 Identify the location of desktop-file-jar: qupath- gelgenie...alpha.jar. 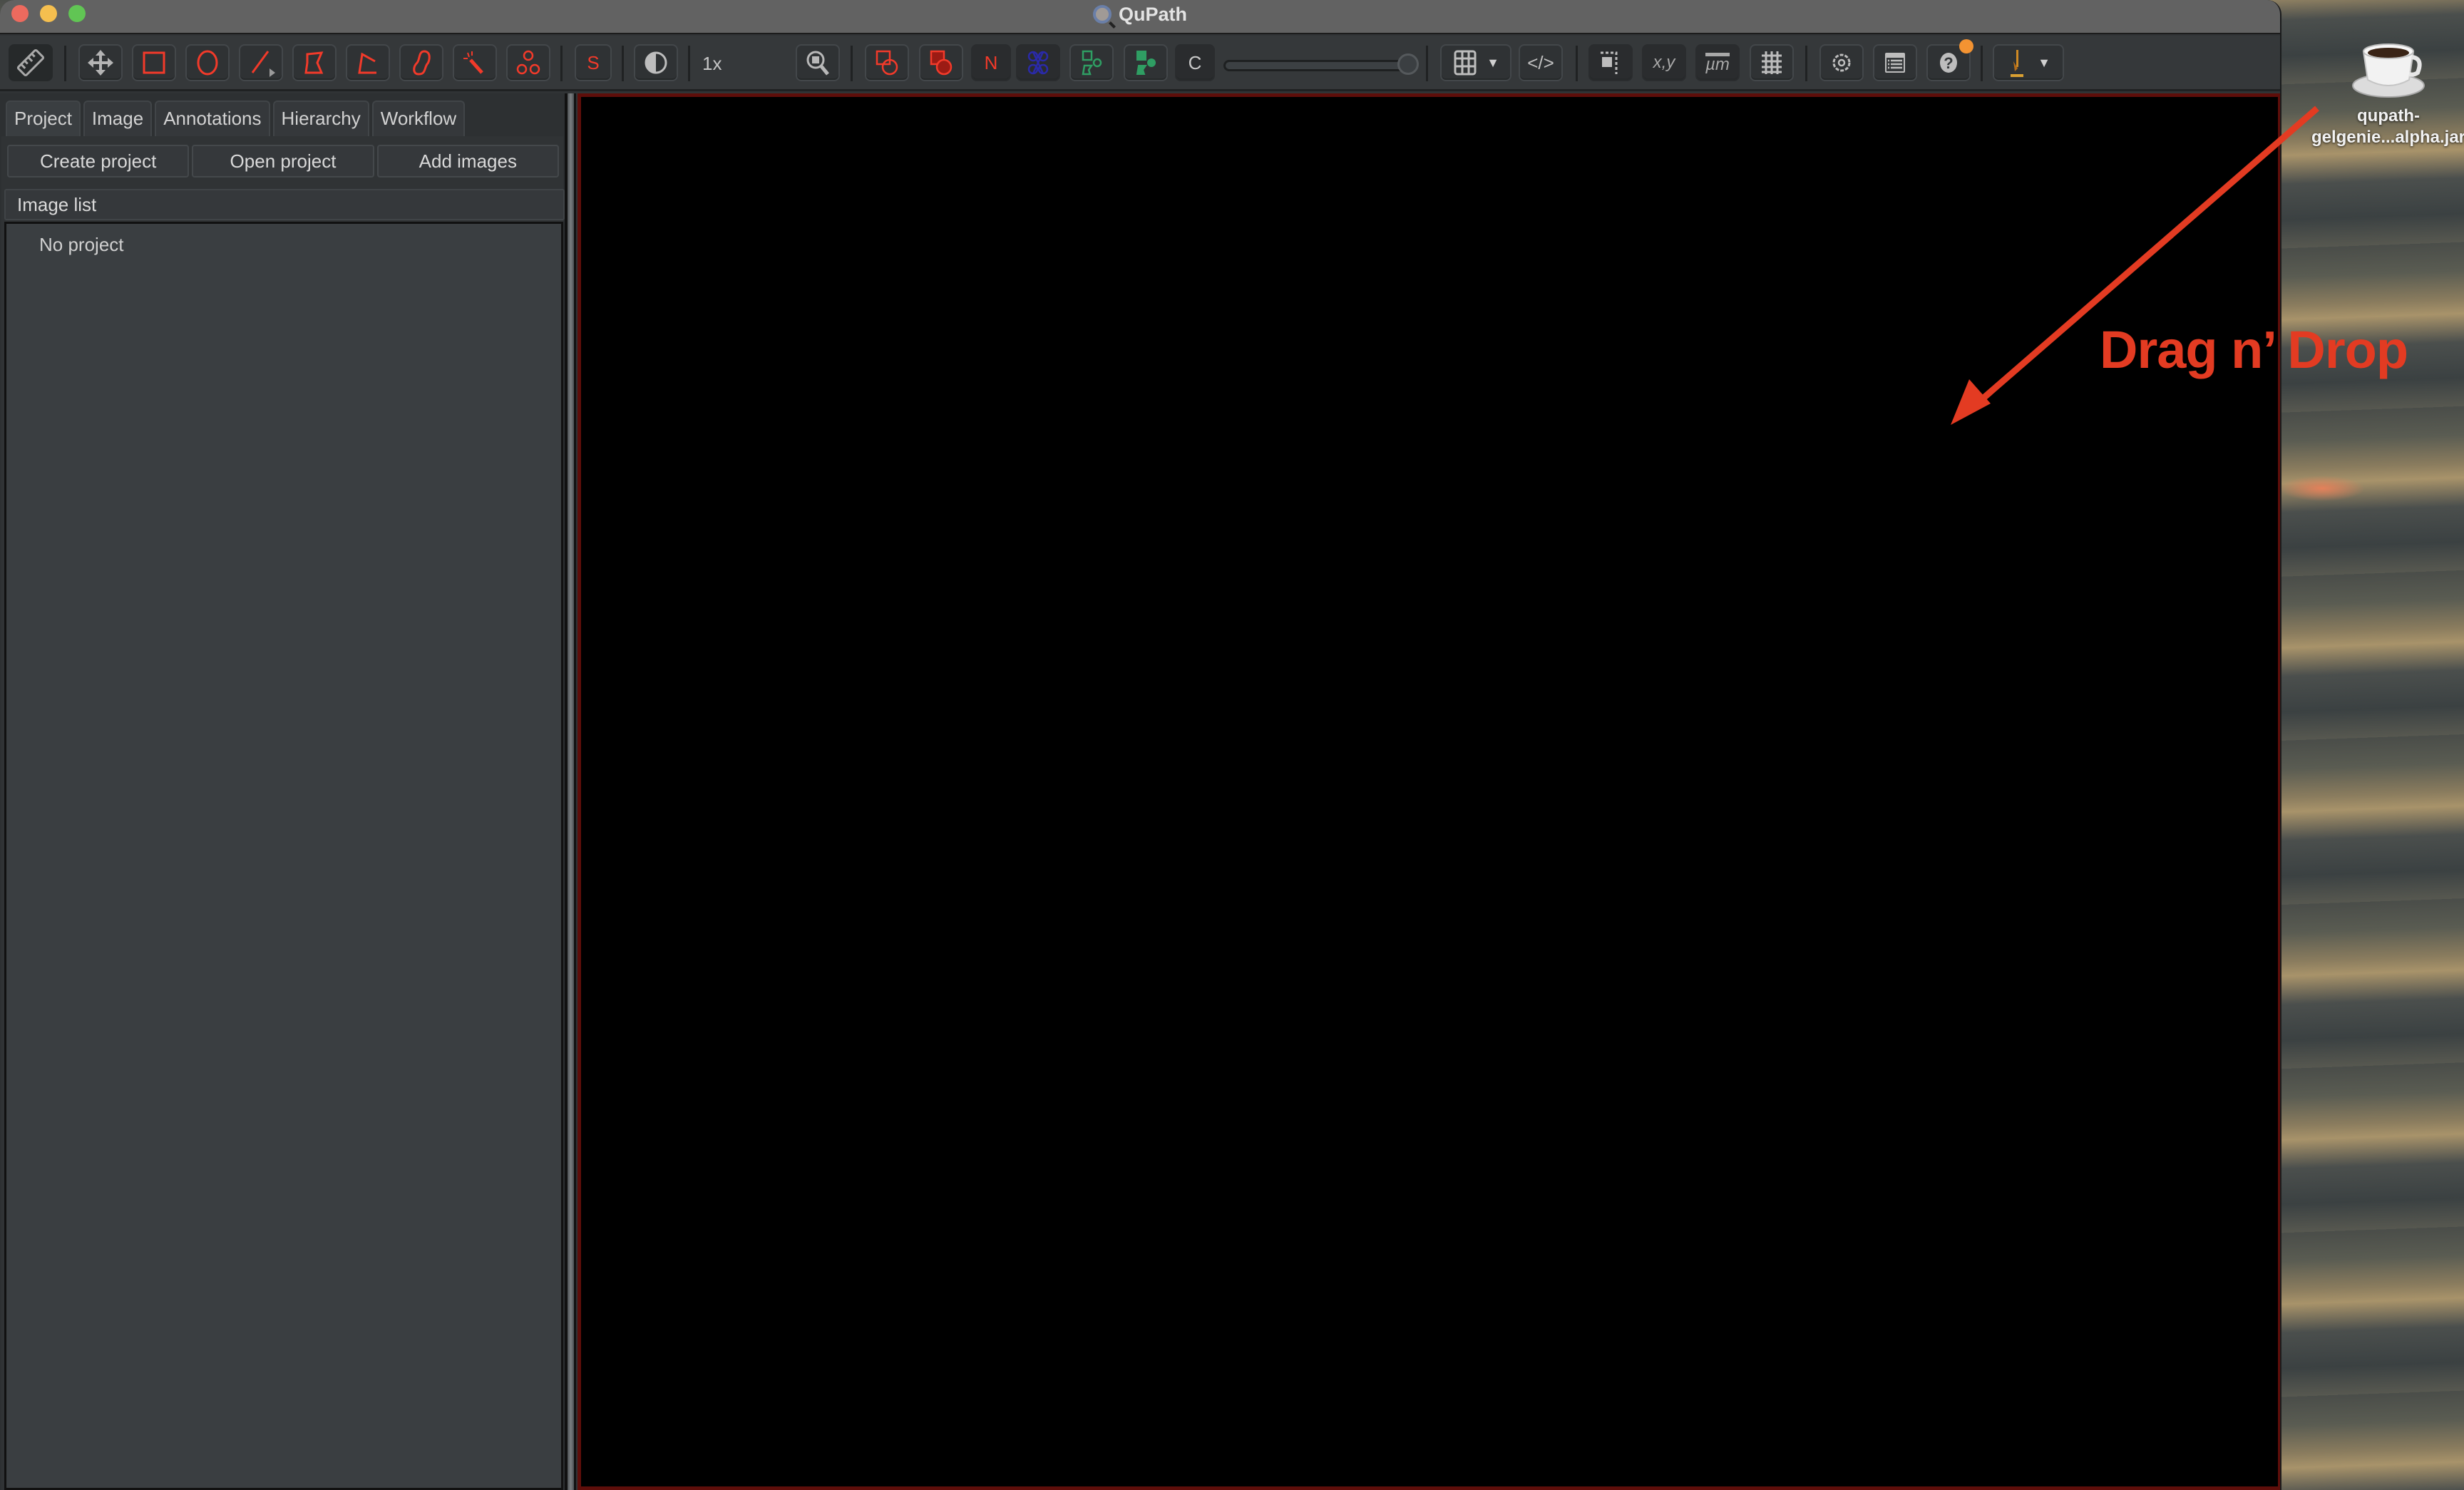
(2387, 92).